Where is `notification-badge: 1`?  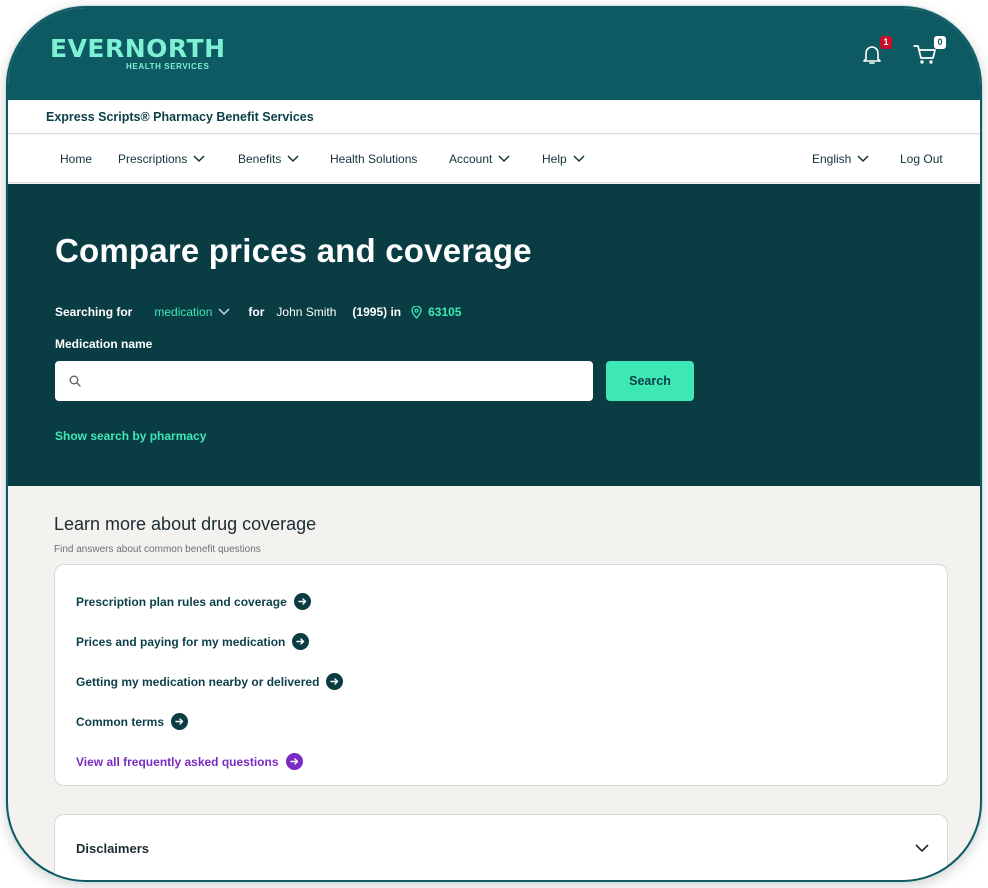
notification-badge: 1 is located at coordinates (886, 42).